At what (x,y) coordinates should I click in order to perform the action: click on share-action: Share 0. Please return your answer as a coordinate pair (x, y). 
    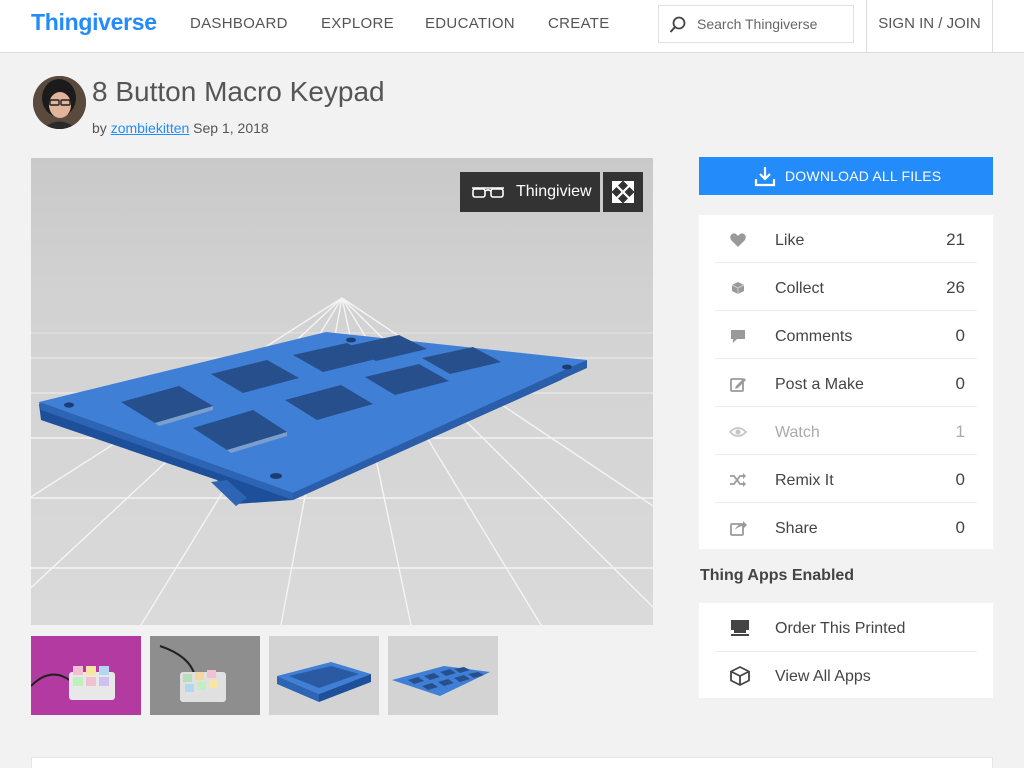
    Looking at the image, I should click on (846, 527).